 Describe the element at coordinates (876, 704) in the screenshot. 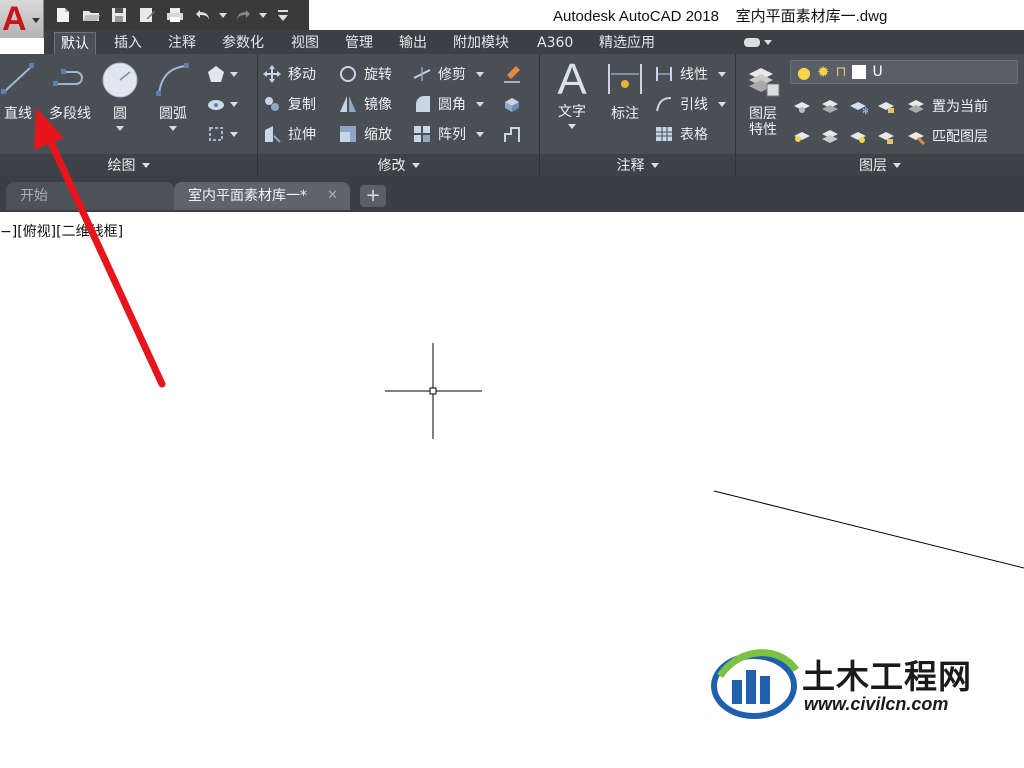

I see `watermark-url: www.civilcn.com` at that location.